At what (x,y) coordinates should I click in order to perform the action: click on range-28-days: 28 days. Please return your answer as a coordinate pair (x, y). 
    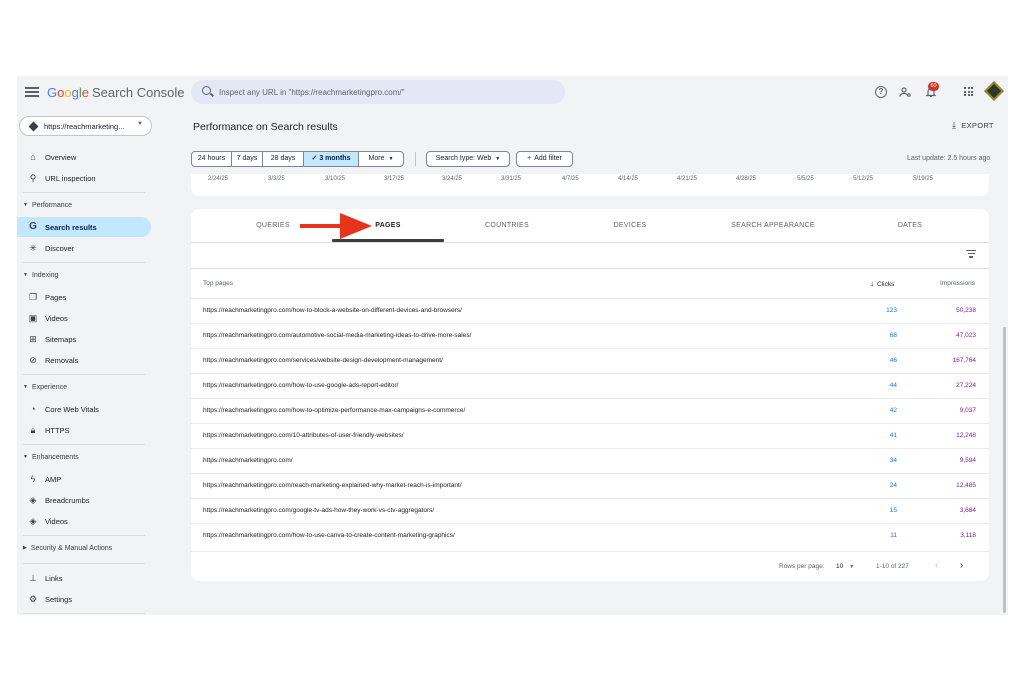
    Looking at the image, I should click on (283, 159).